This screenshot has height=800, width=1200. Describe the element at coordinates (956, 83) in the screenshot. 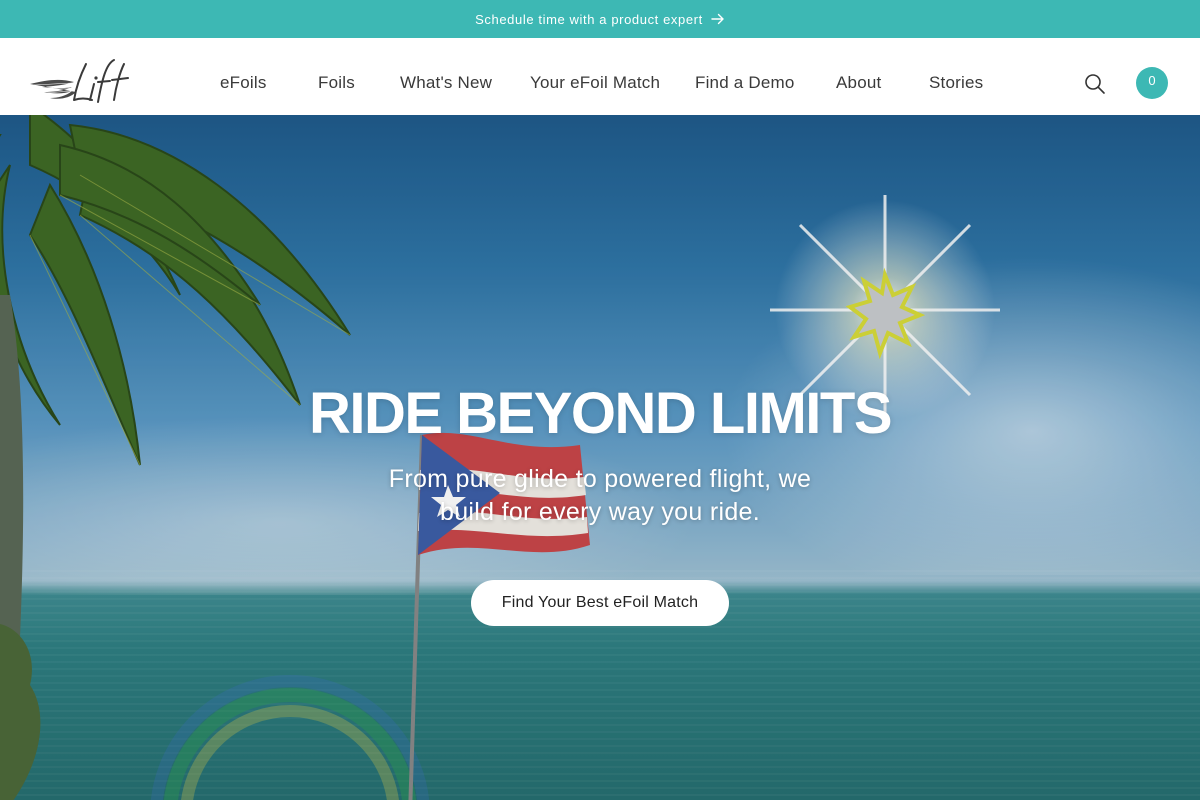

I see `nav-item-stories: Stories` at that location.